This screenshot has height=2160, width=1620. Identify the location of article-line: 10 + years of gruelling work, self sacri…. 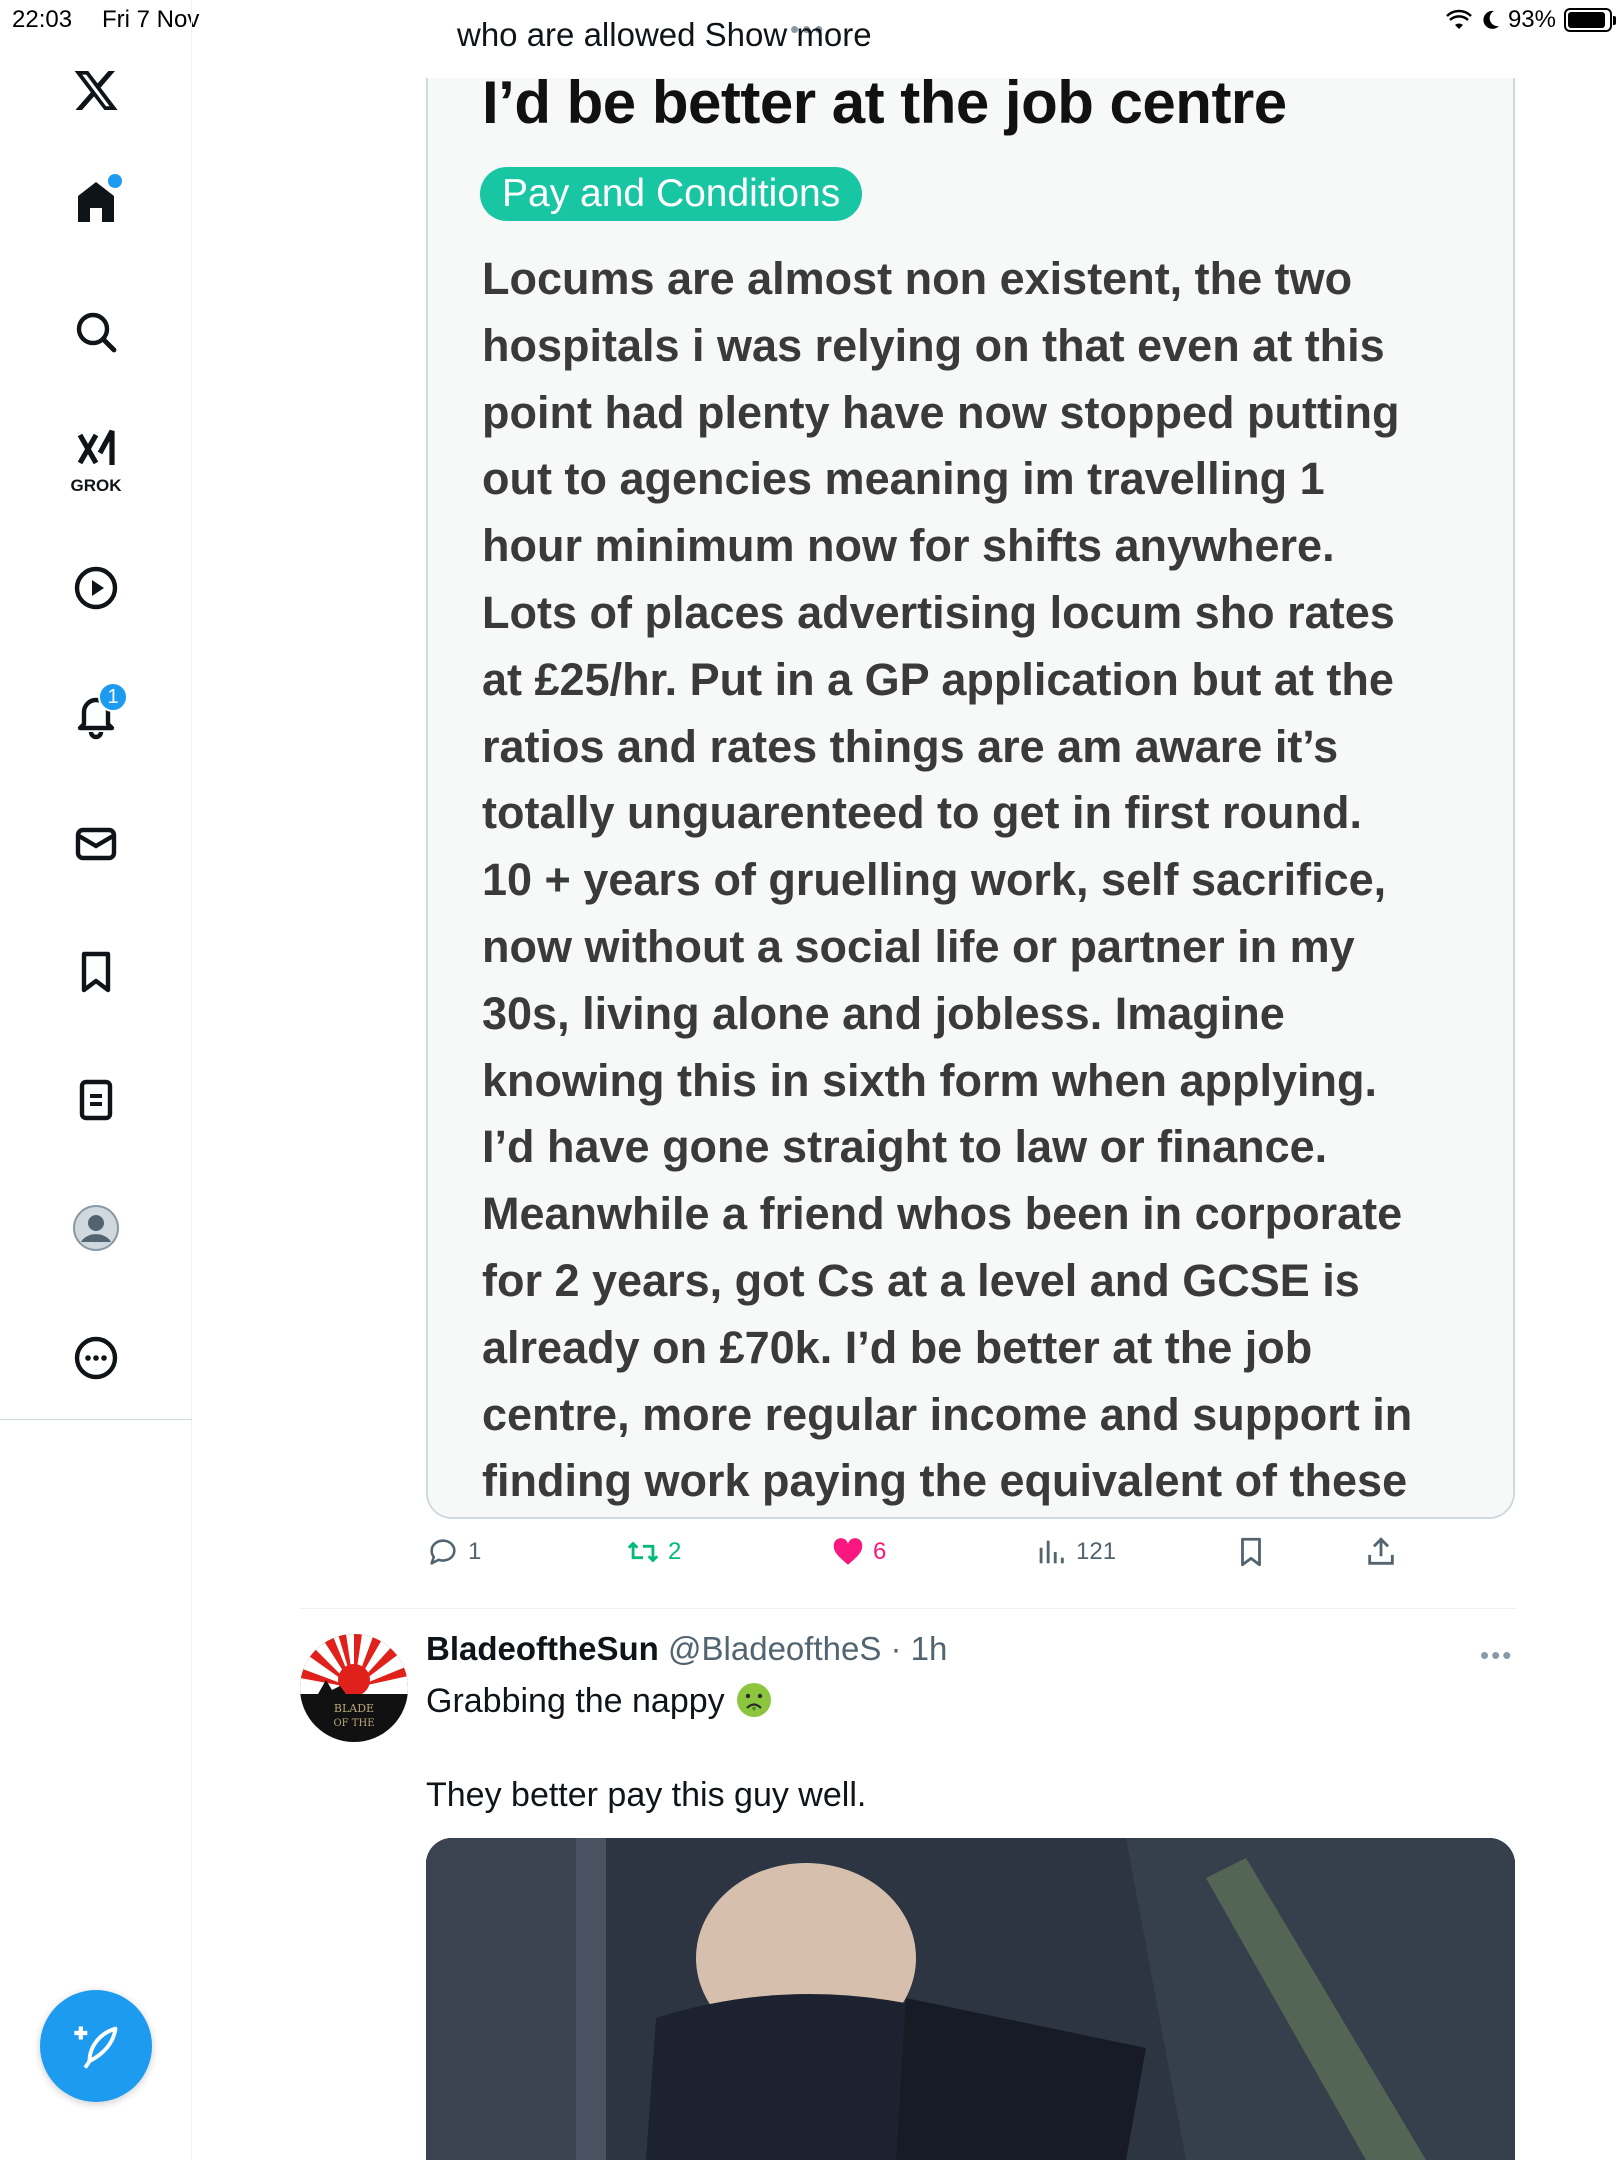
(934, 880).